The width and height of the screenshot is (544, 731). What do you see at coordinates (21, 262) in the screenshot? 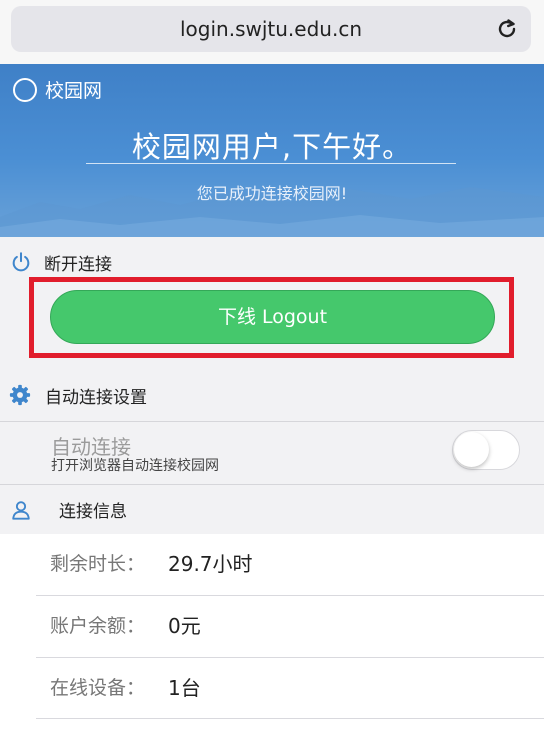
I see `power-icon` at bounding box center [21, 262].